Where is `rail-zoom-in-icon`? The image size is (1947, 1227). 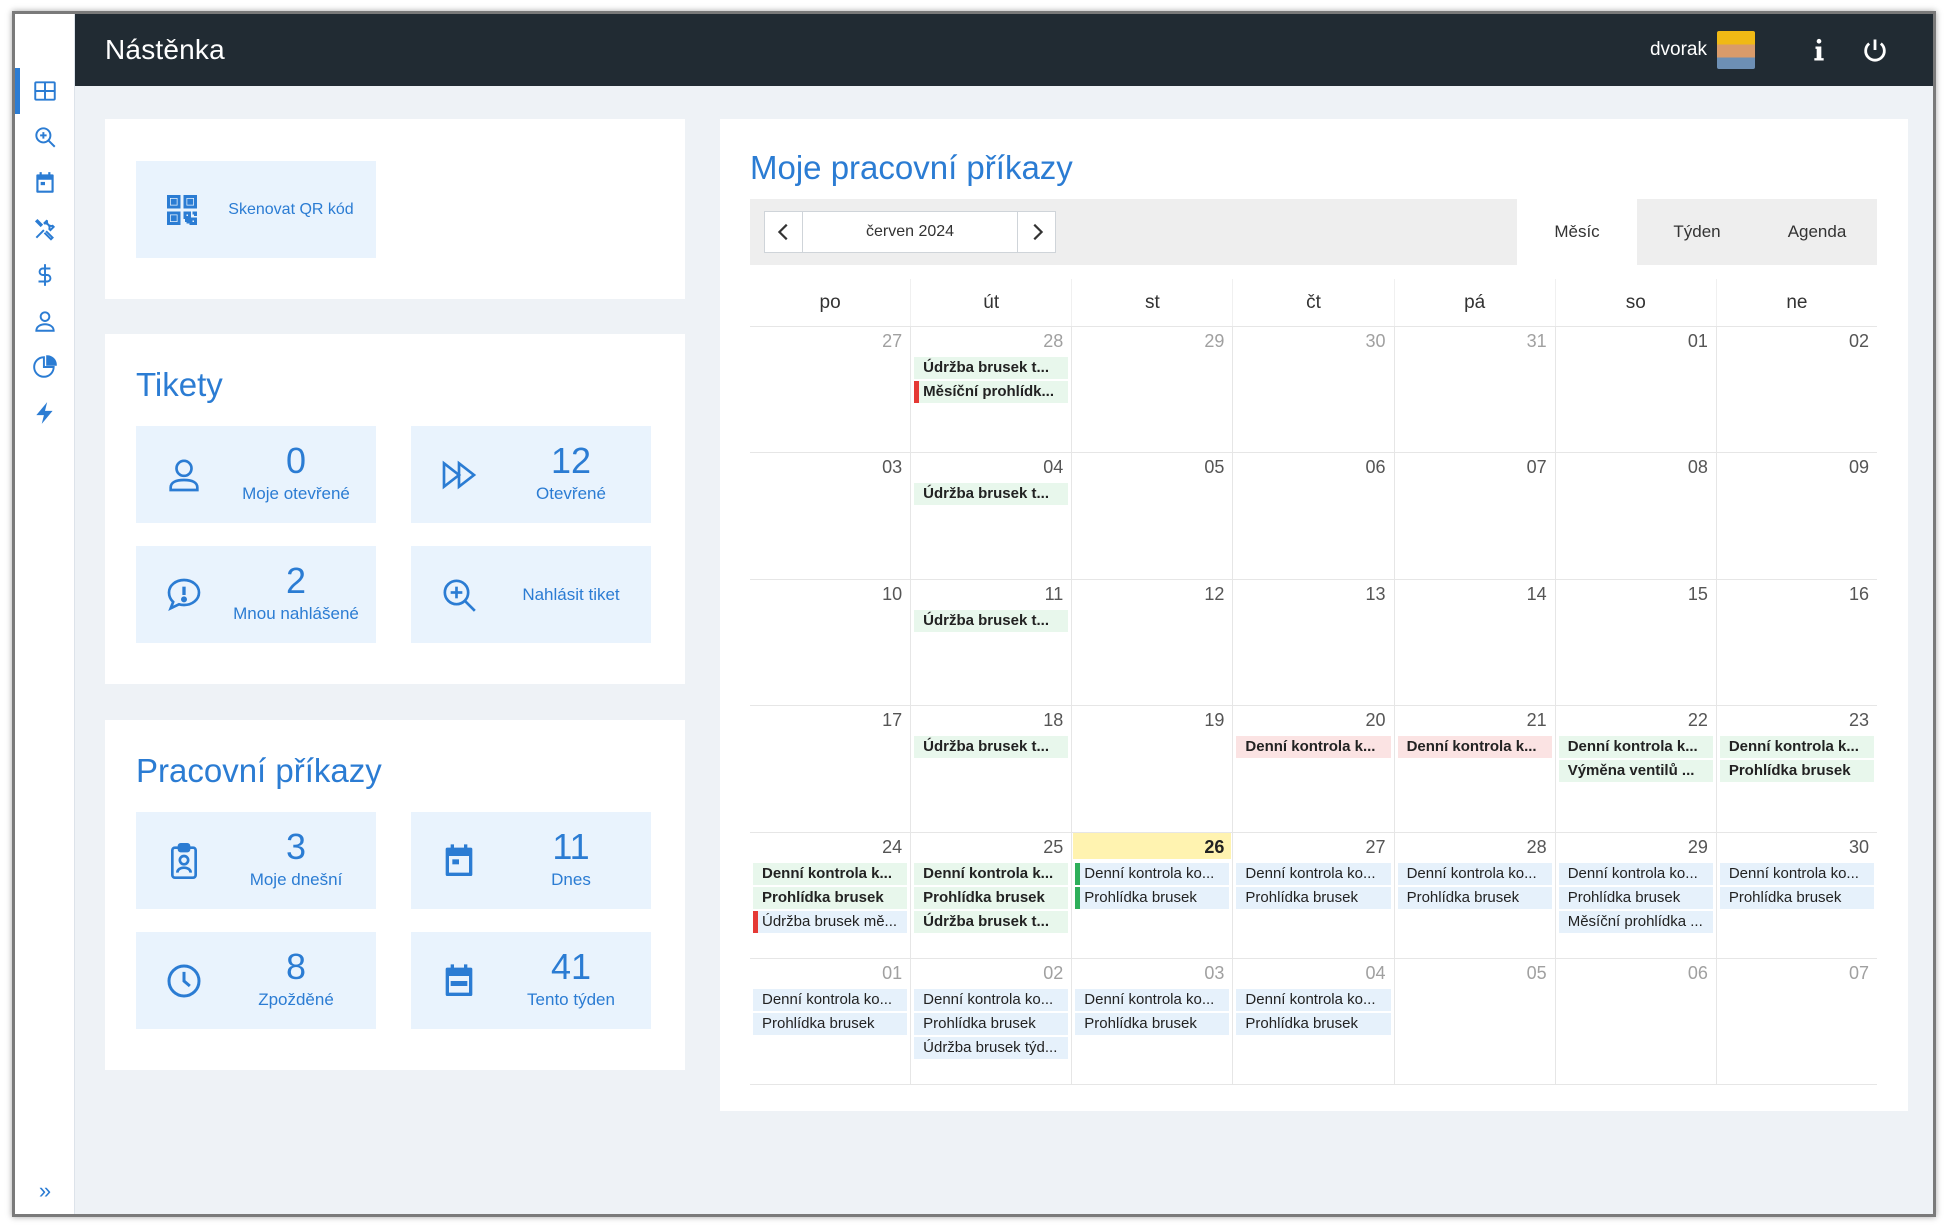
rail-zoom-in-icon is located at coordinates (45, 137).